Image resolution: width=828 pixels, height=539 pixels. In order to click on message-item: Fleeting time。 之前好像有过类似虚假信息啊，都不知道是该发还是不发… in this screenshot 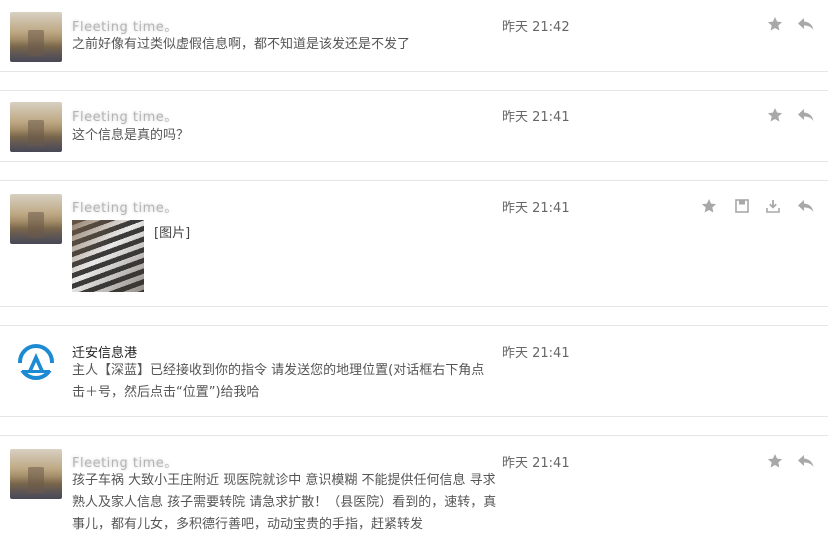, I will do `click(414, 36)`.